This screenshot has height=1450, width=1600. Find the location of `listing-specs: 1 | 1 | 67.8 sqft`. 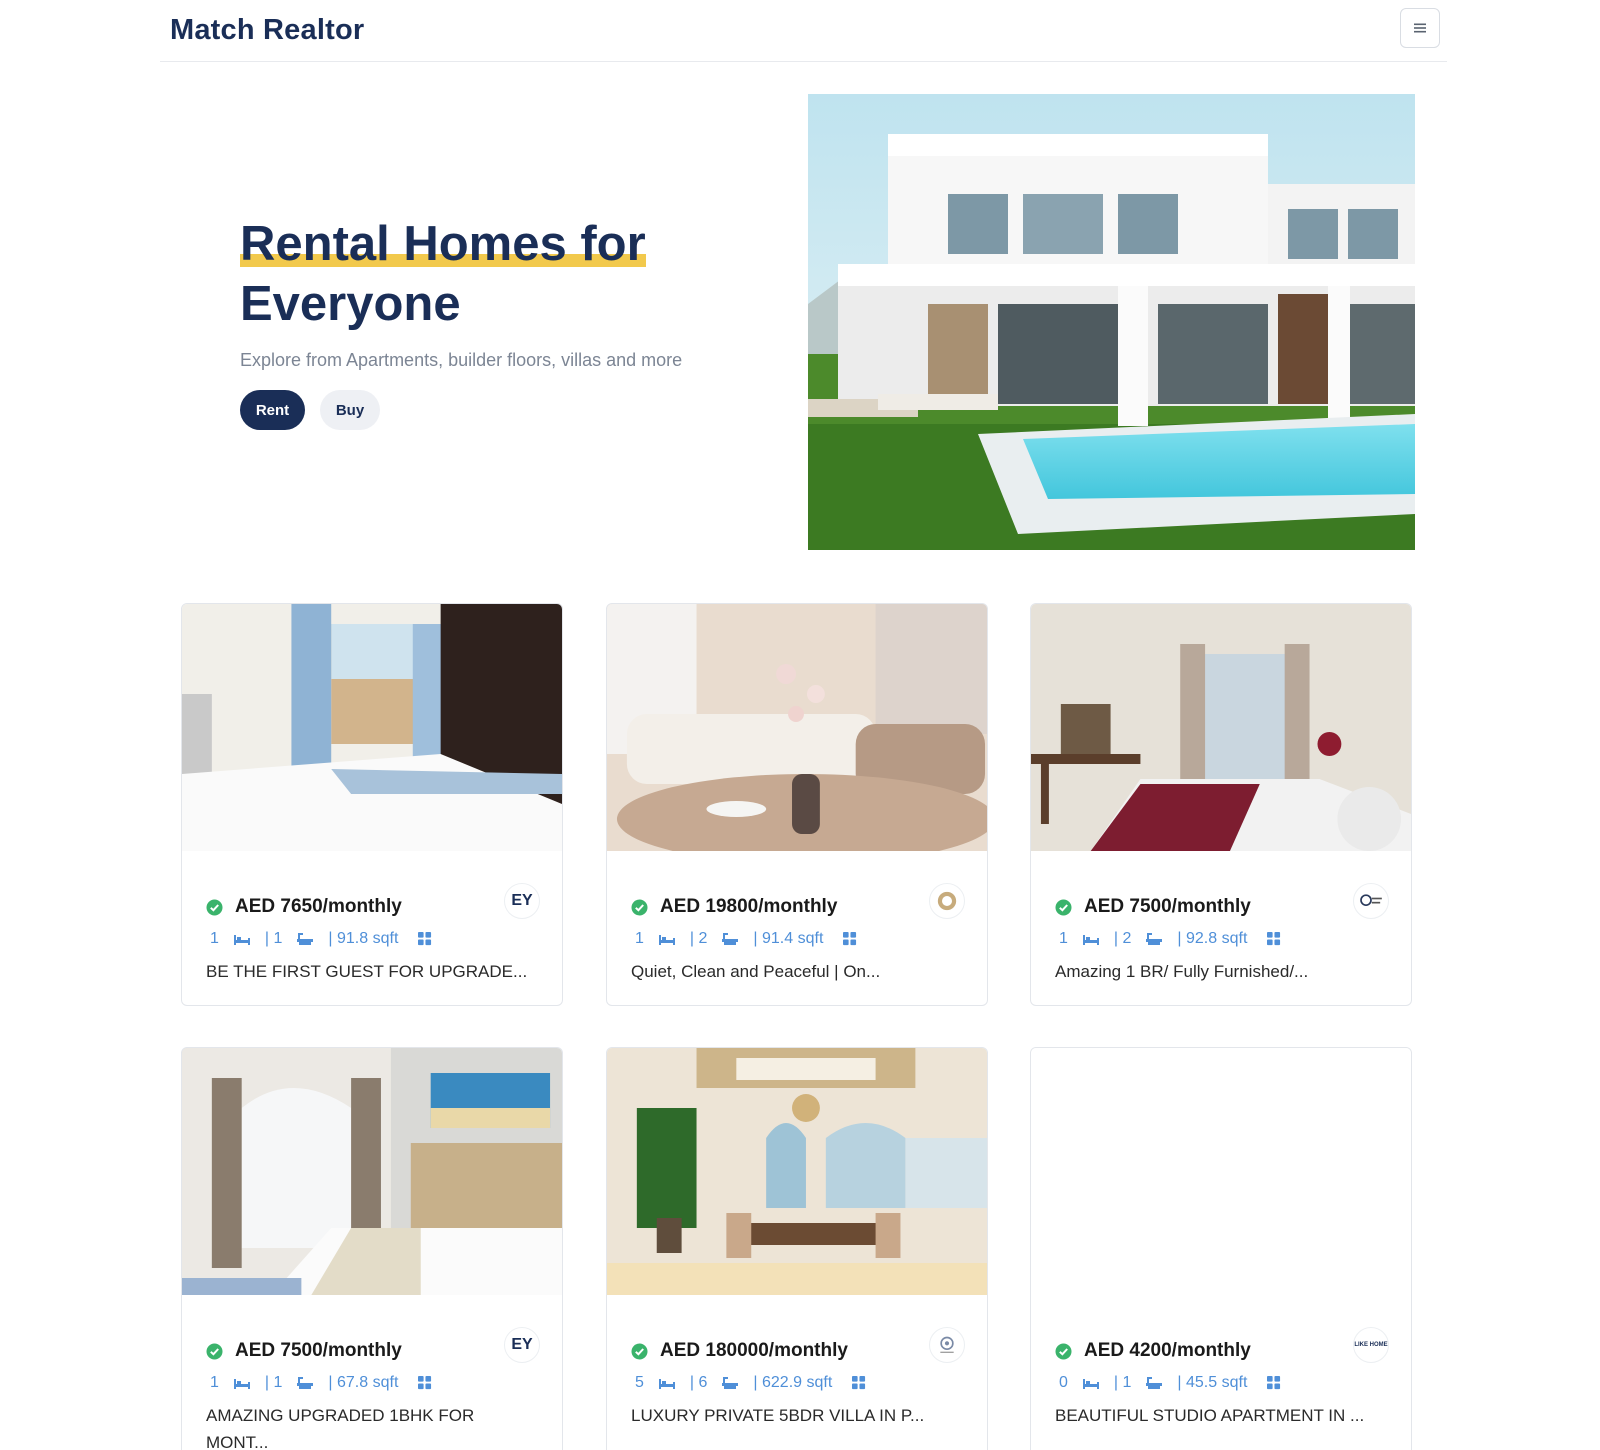

listing-specs: 1 | 1 | 67.8 sqft is located at coordinates (327, 1383).